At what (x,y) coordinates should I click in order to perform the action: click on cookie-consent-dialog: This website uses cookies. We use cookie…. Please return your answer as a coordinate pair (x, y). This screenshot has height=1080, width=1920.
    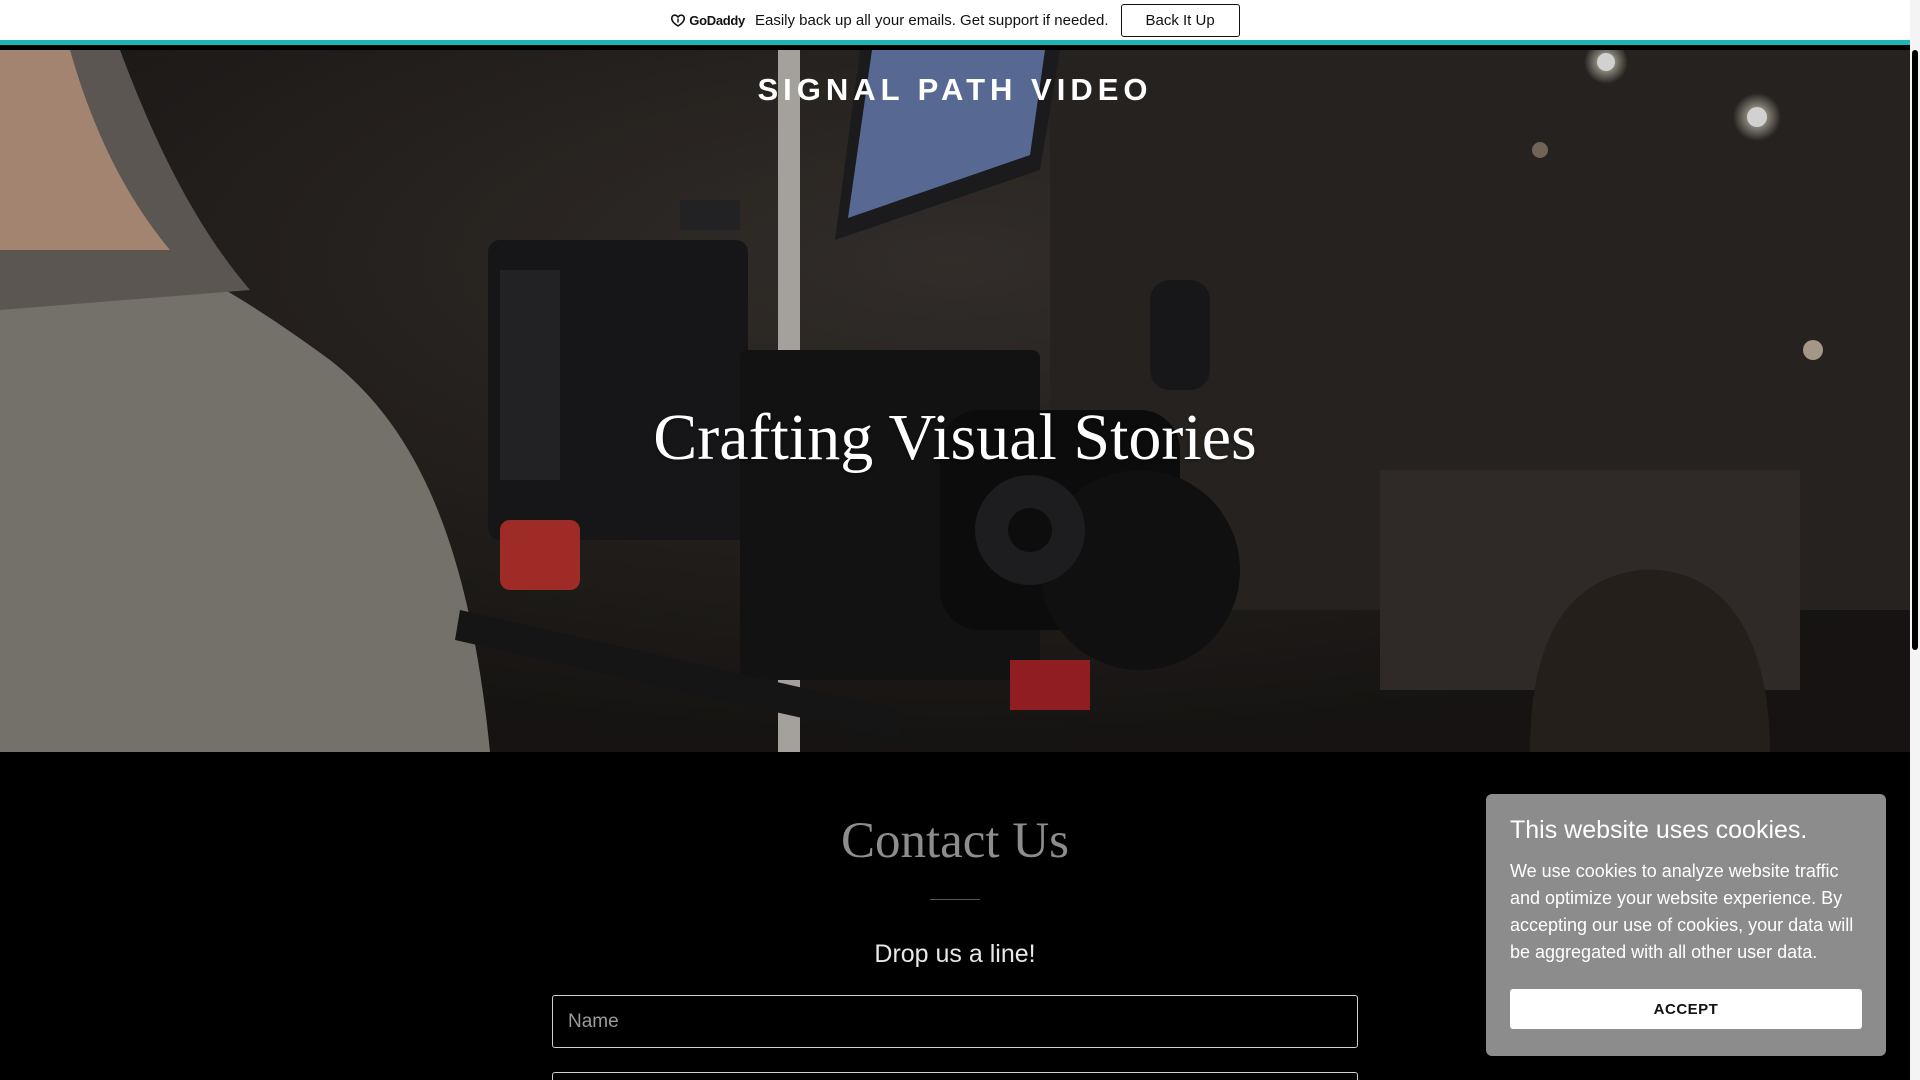
    Looking at the image, I should click on (1686, 925).